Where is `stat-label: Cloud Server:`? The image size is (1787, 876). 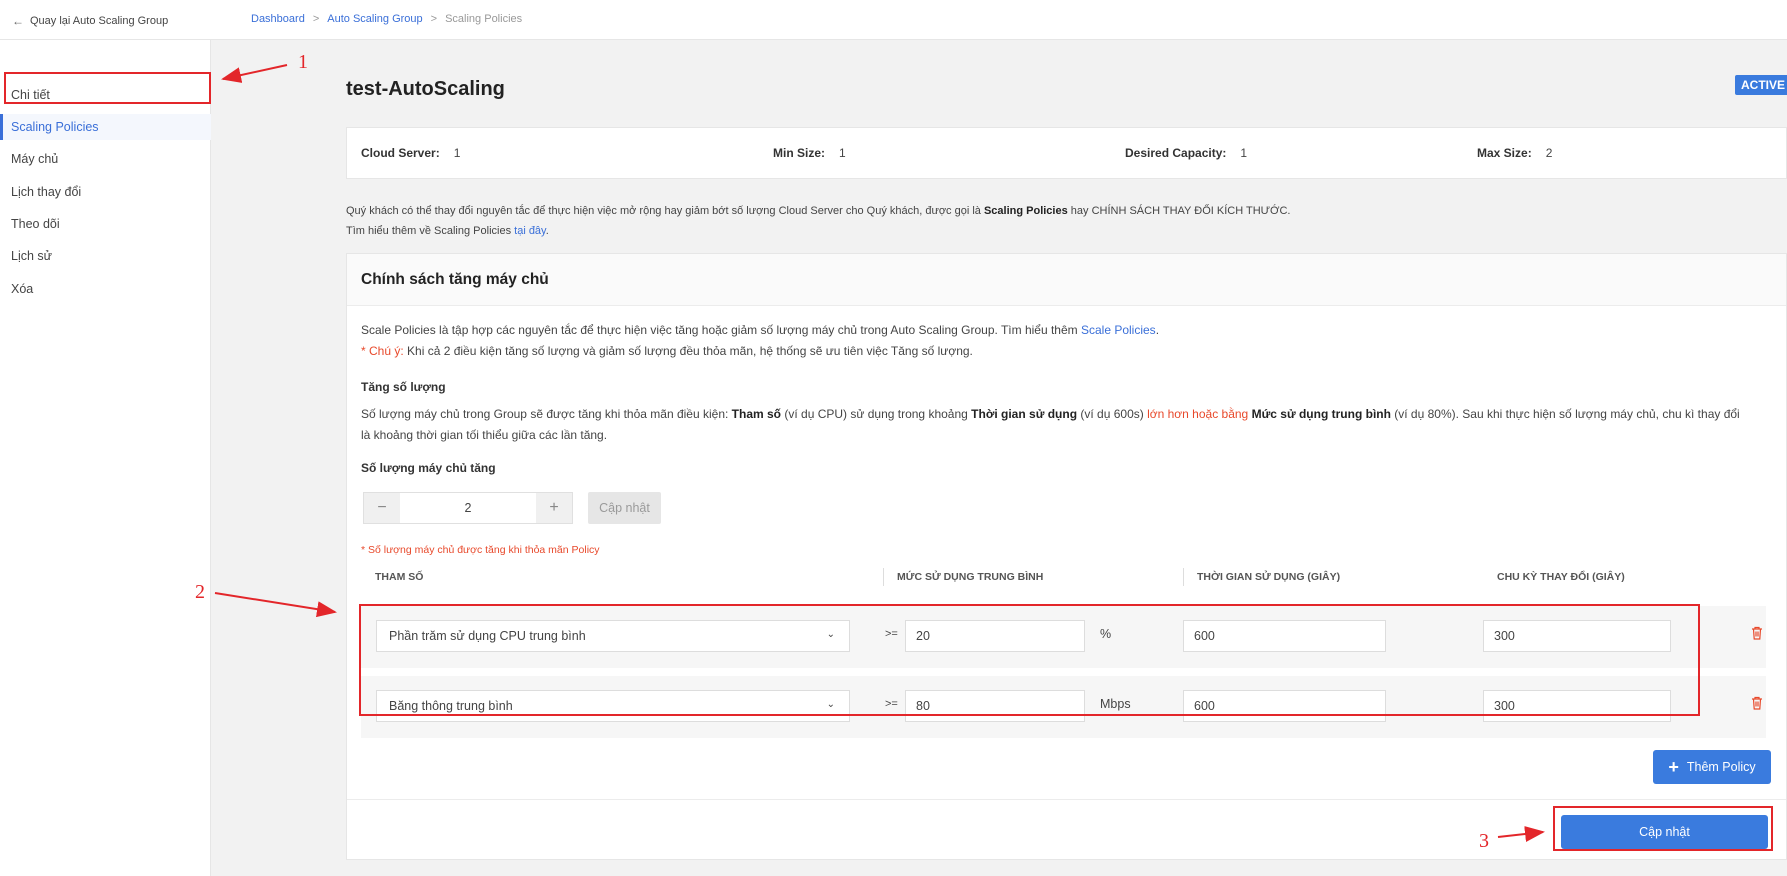 stat-label: Cloud Server: is located at coordinates (400, 153).